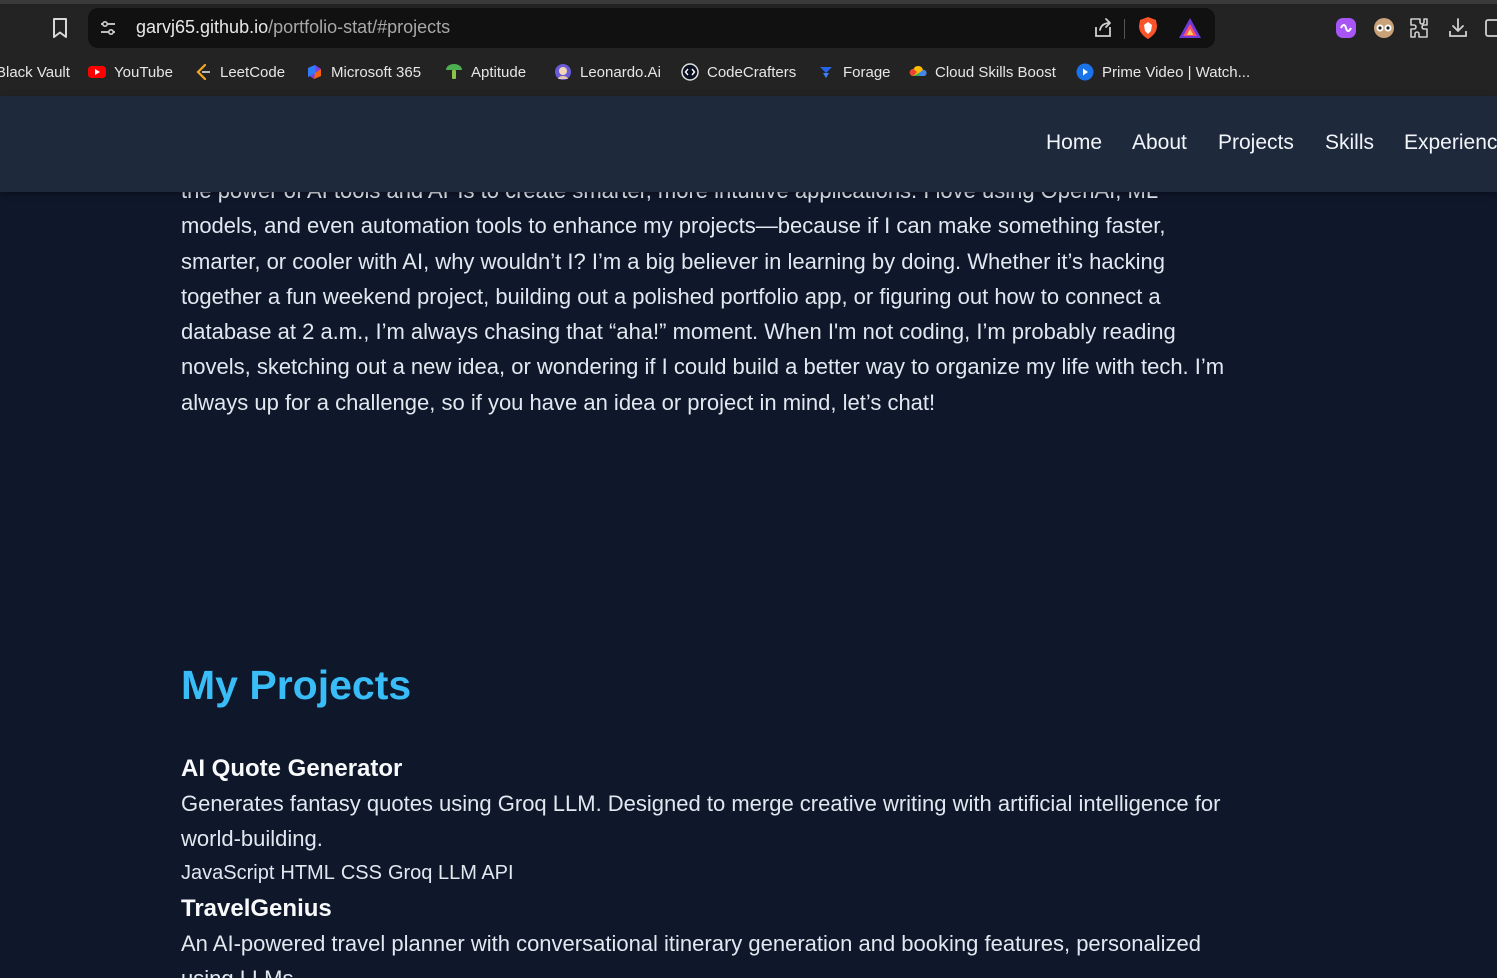  I want to click on brave-rewards-icon, so click(1190, 28).